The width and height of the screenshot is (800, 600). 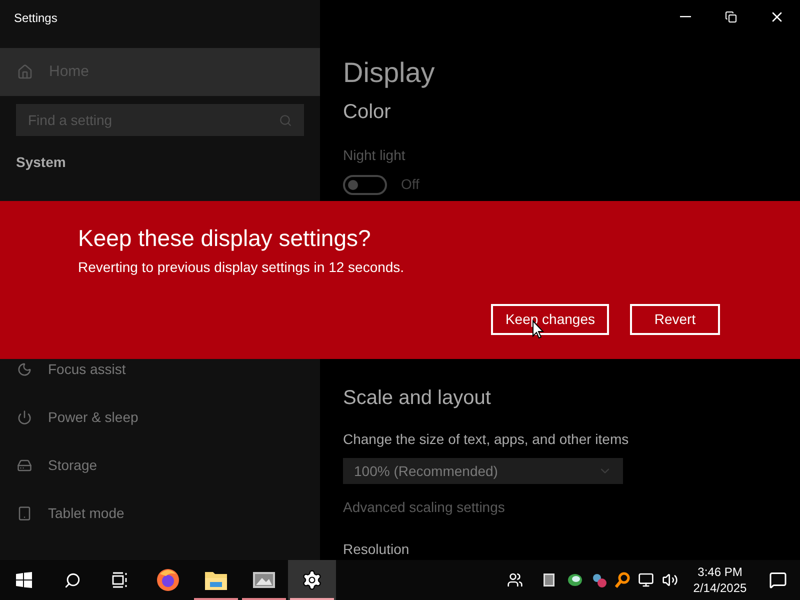 What do you see at coordinates (515, 580) in the screenshot?
I see `people-icon` at bounding box center [515, 580].